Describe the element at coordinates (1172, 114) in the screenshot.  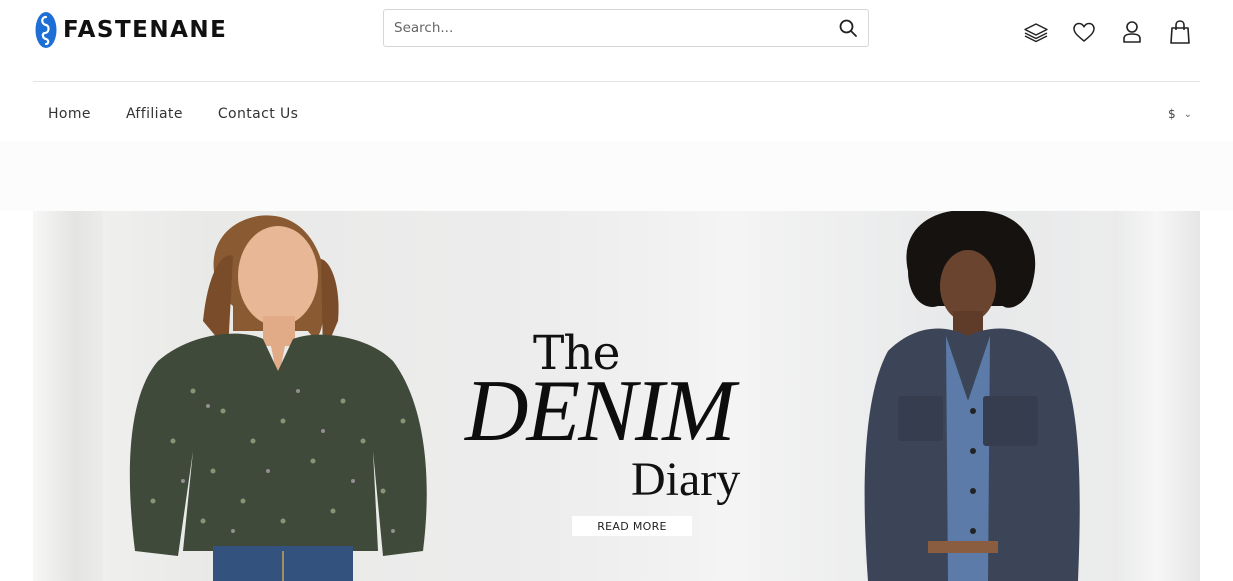
I see `currency-label: $` at that location.